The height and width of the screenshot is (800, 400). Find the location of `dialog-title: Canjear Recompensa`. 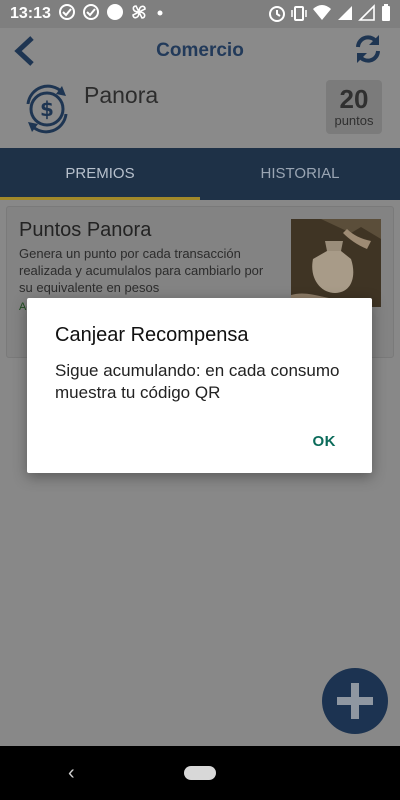

dialog-title: Canjear Recompensa is located at coordinates (152, 335).